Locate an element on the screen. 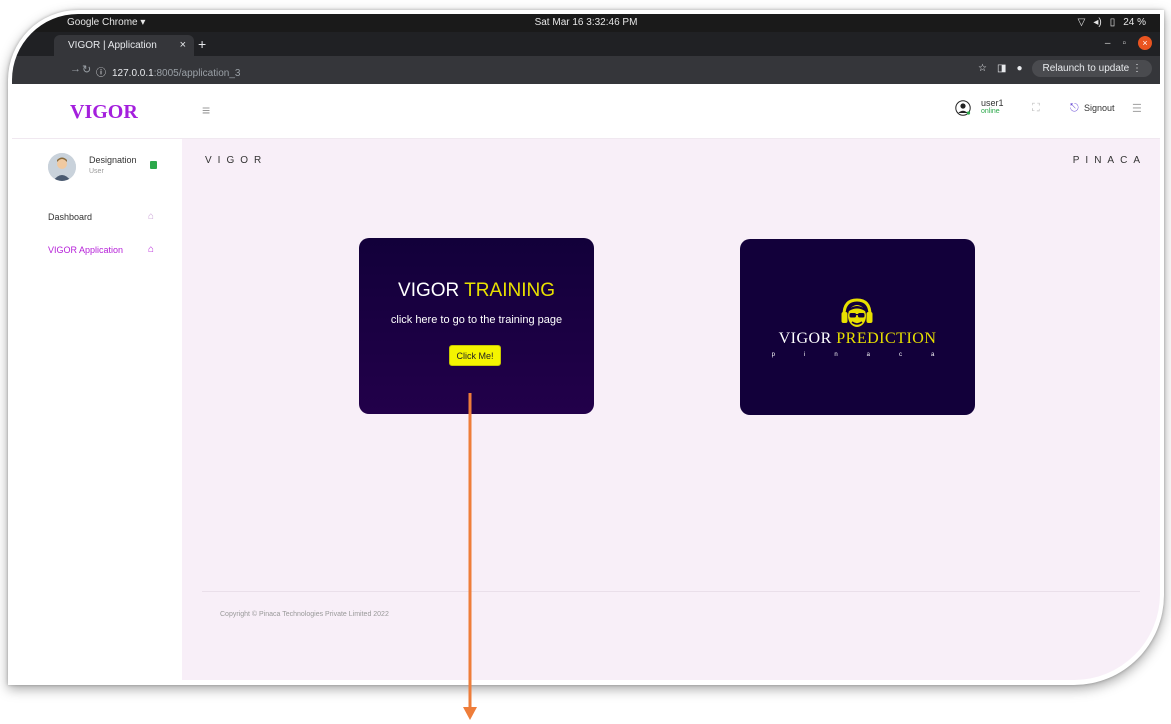  url-path: :8005/application_3 is located at coordinates (197, 73).